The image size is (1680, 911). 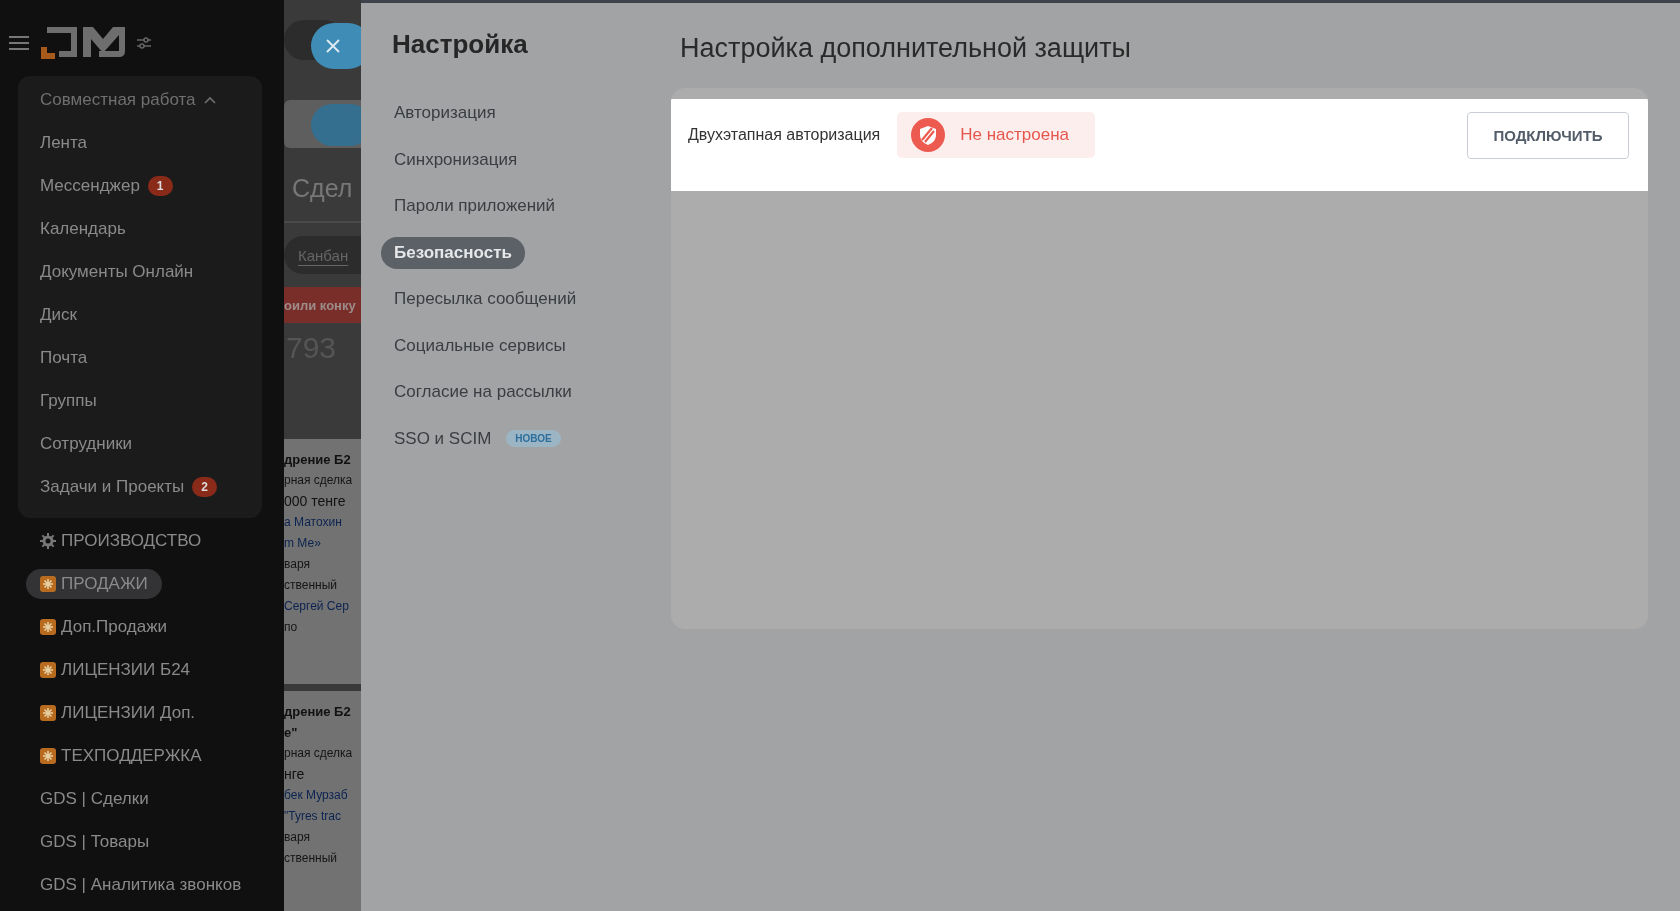 What do you see at coordinates (323, 188) in the screenshot?
I see `page-title: Сдел` at bounding box center [323, 188].